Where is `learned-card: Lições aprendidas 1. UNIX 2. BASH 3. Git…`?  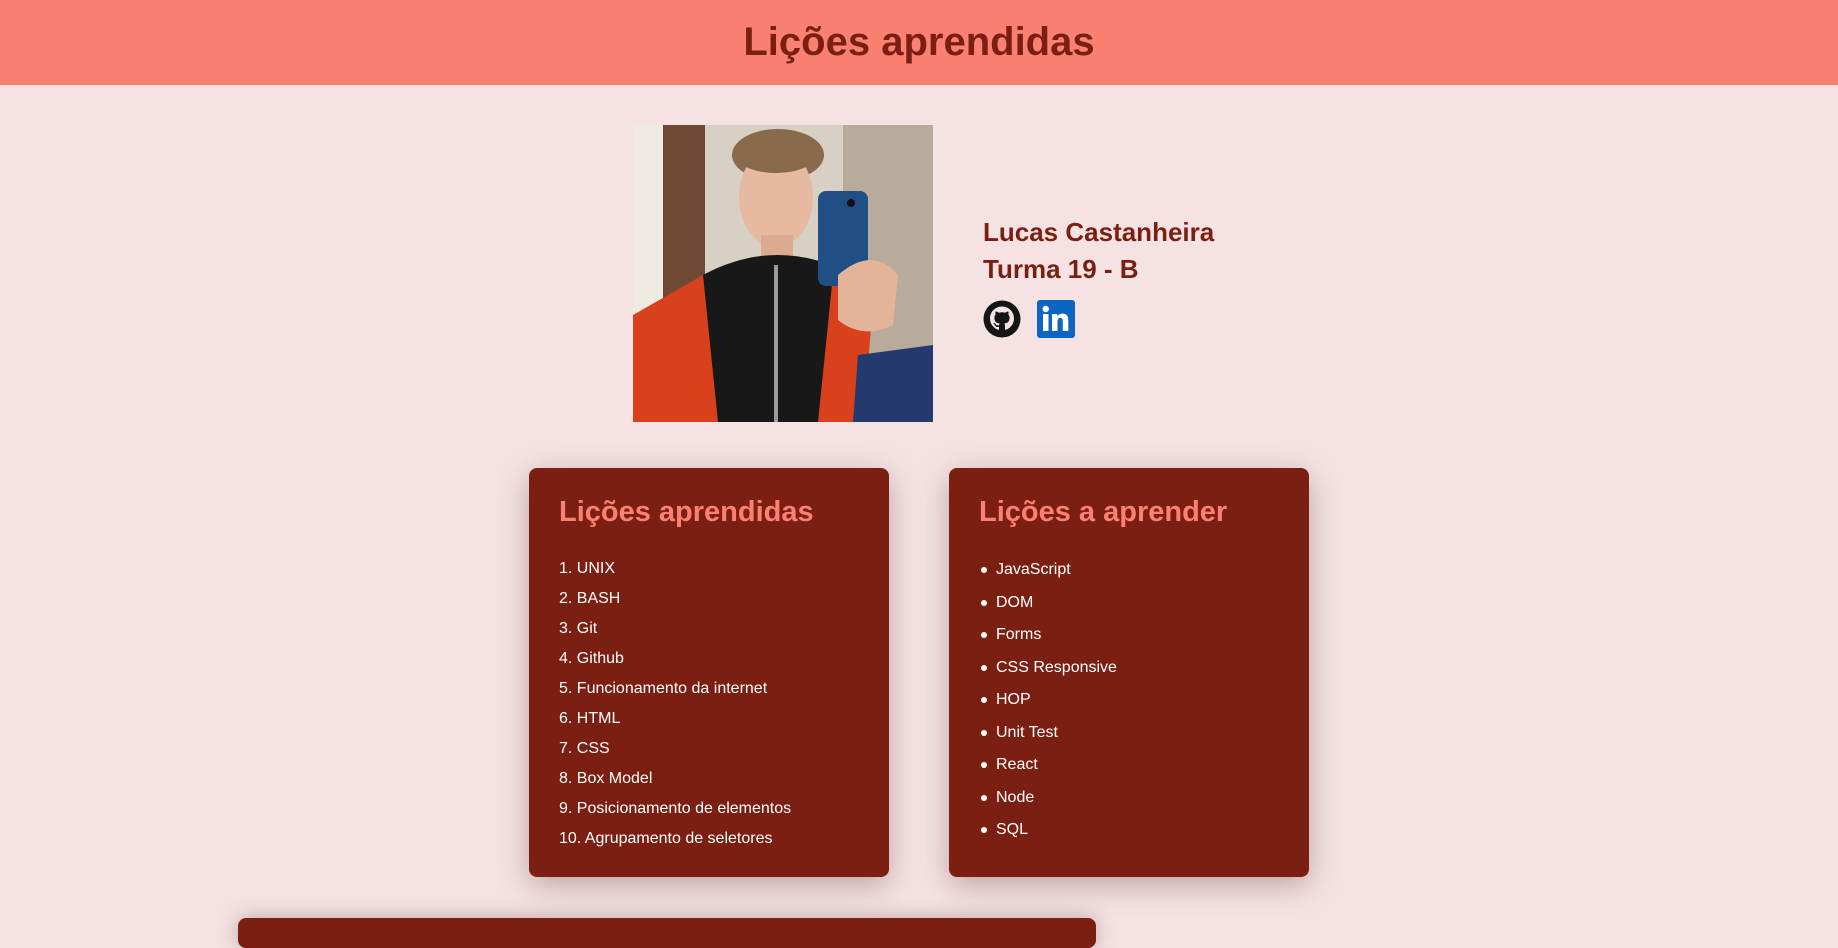 learned-card: Lições aprendidas 1. UNIX 2. BASH 3. Git… is located at coordinates (709, 672).